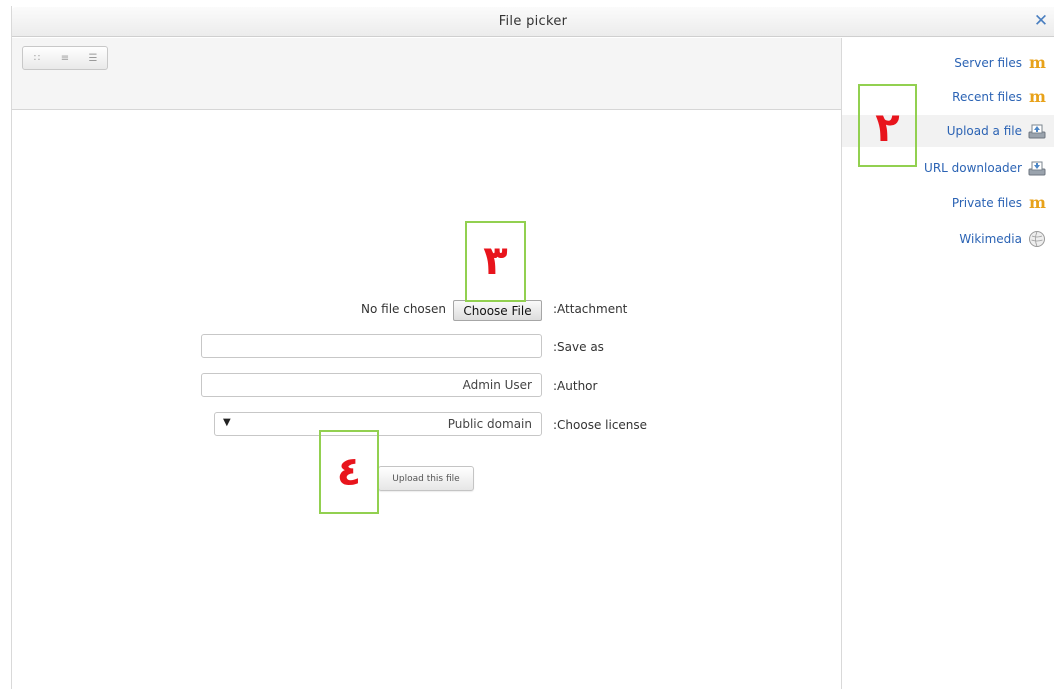 The width and height of the screenshot is (1054, 689). I want to click on author-label: :Author, so click(575, 386).